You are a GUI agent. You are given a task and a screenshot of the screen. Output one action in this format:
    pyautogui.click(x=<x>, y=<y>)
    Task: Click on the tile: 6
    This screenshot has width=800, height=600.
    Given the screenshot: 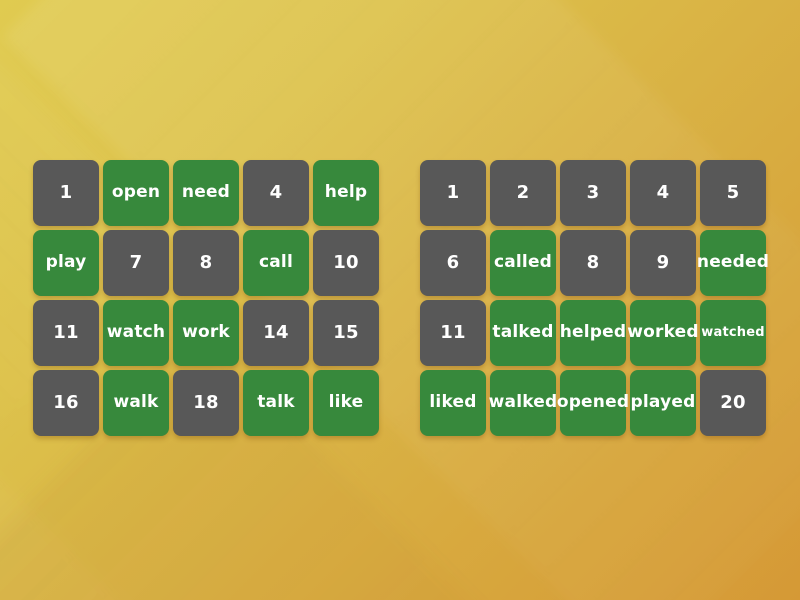 What is the action you would take?
    pyautogui.click(x=453, y=263)
    